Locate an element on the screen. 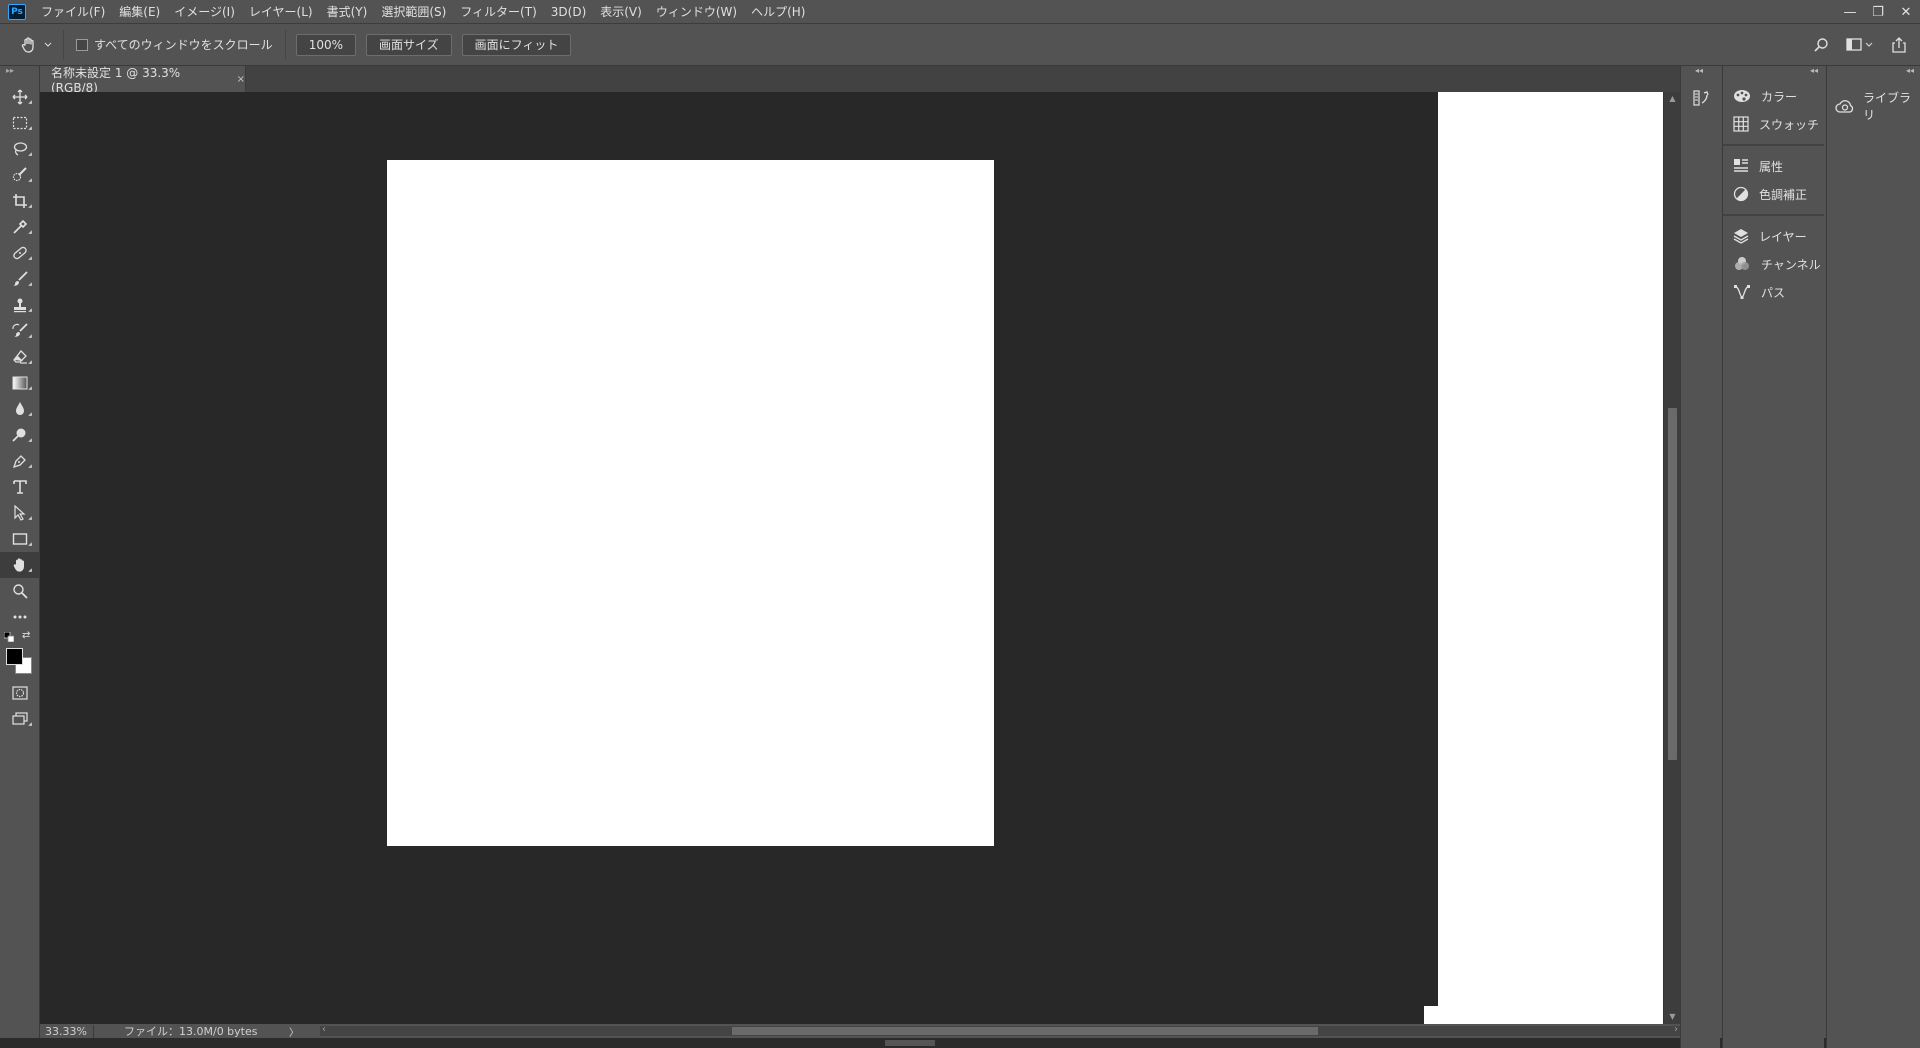 This screenshot has height=1048, width=1920. move-tool is located at coordinates (20, 97).